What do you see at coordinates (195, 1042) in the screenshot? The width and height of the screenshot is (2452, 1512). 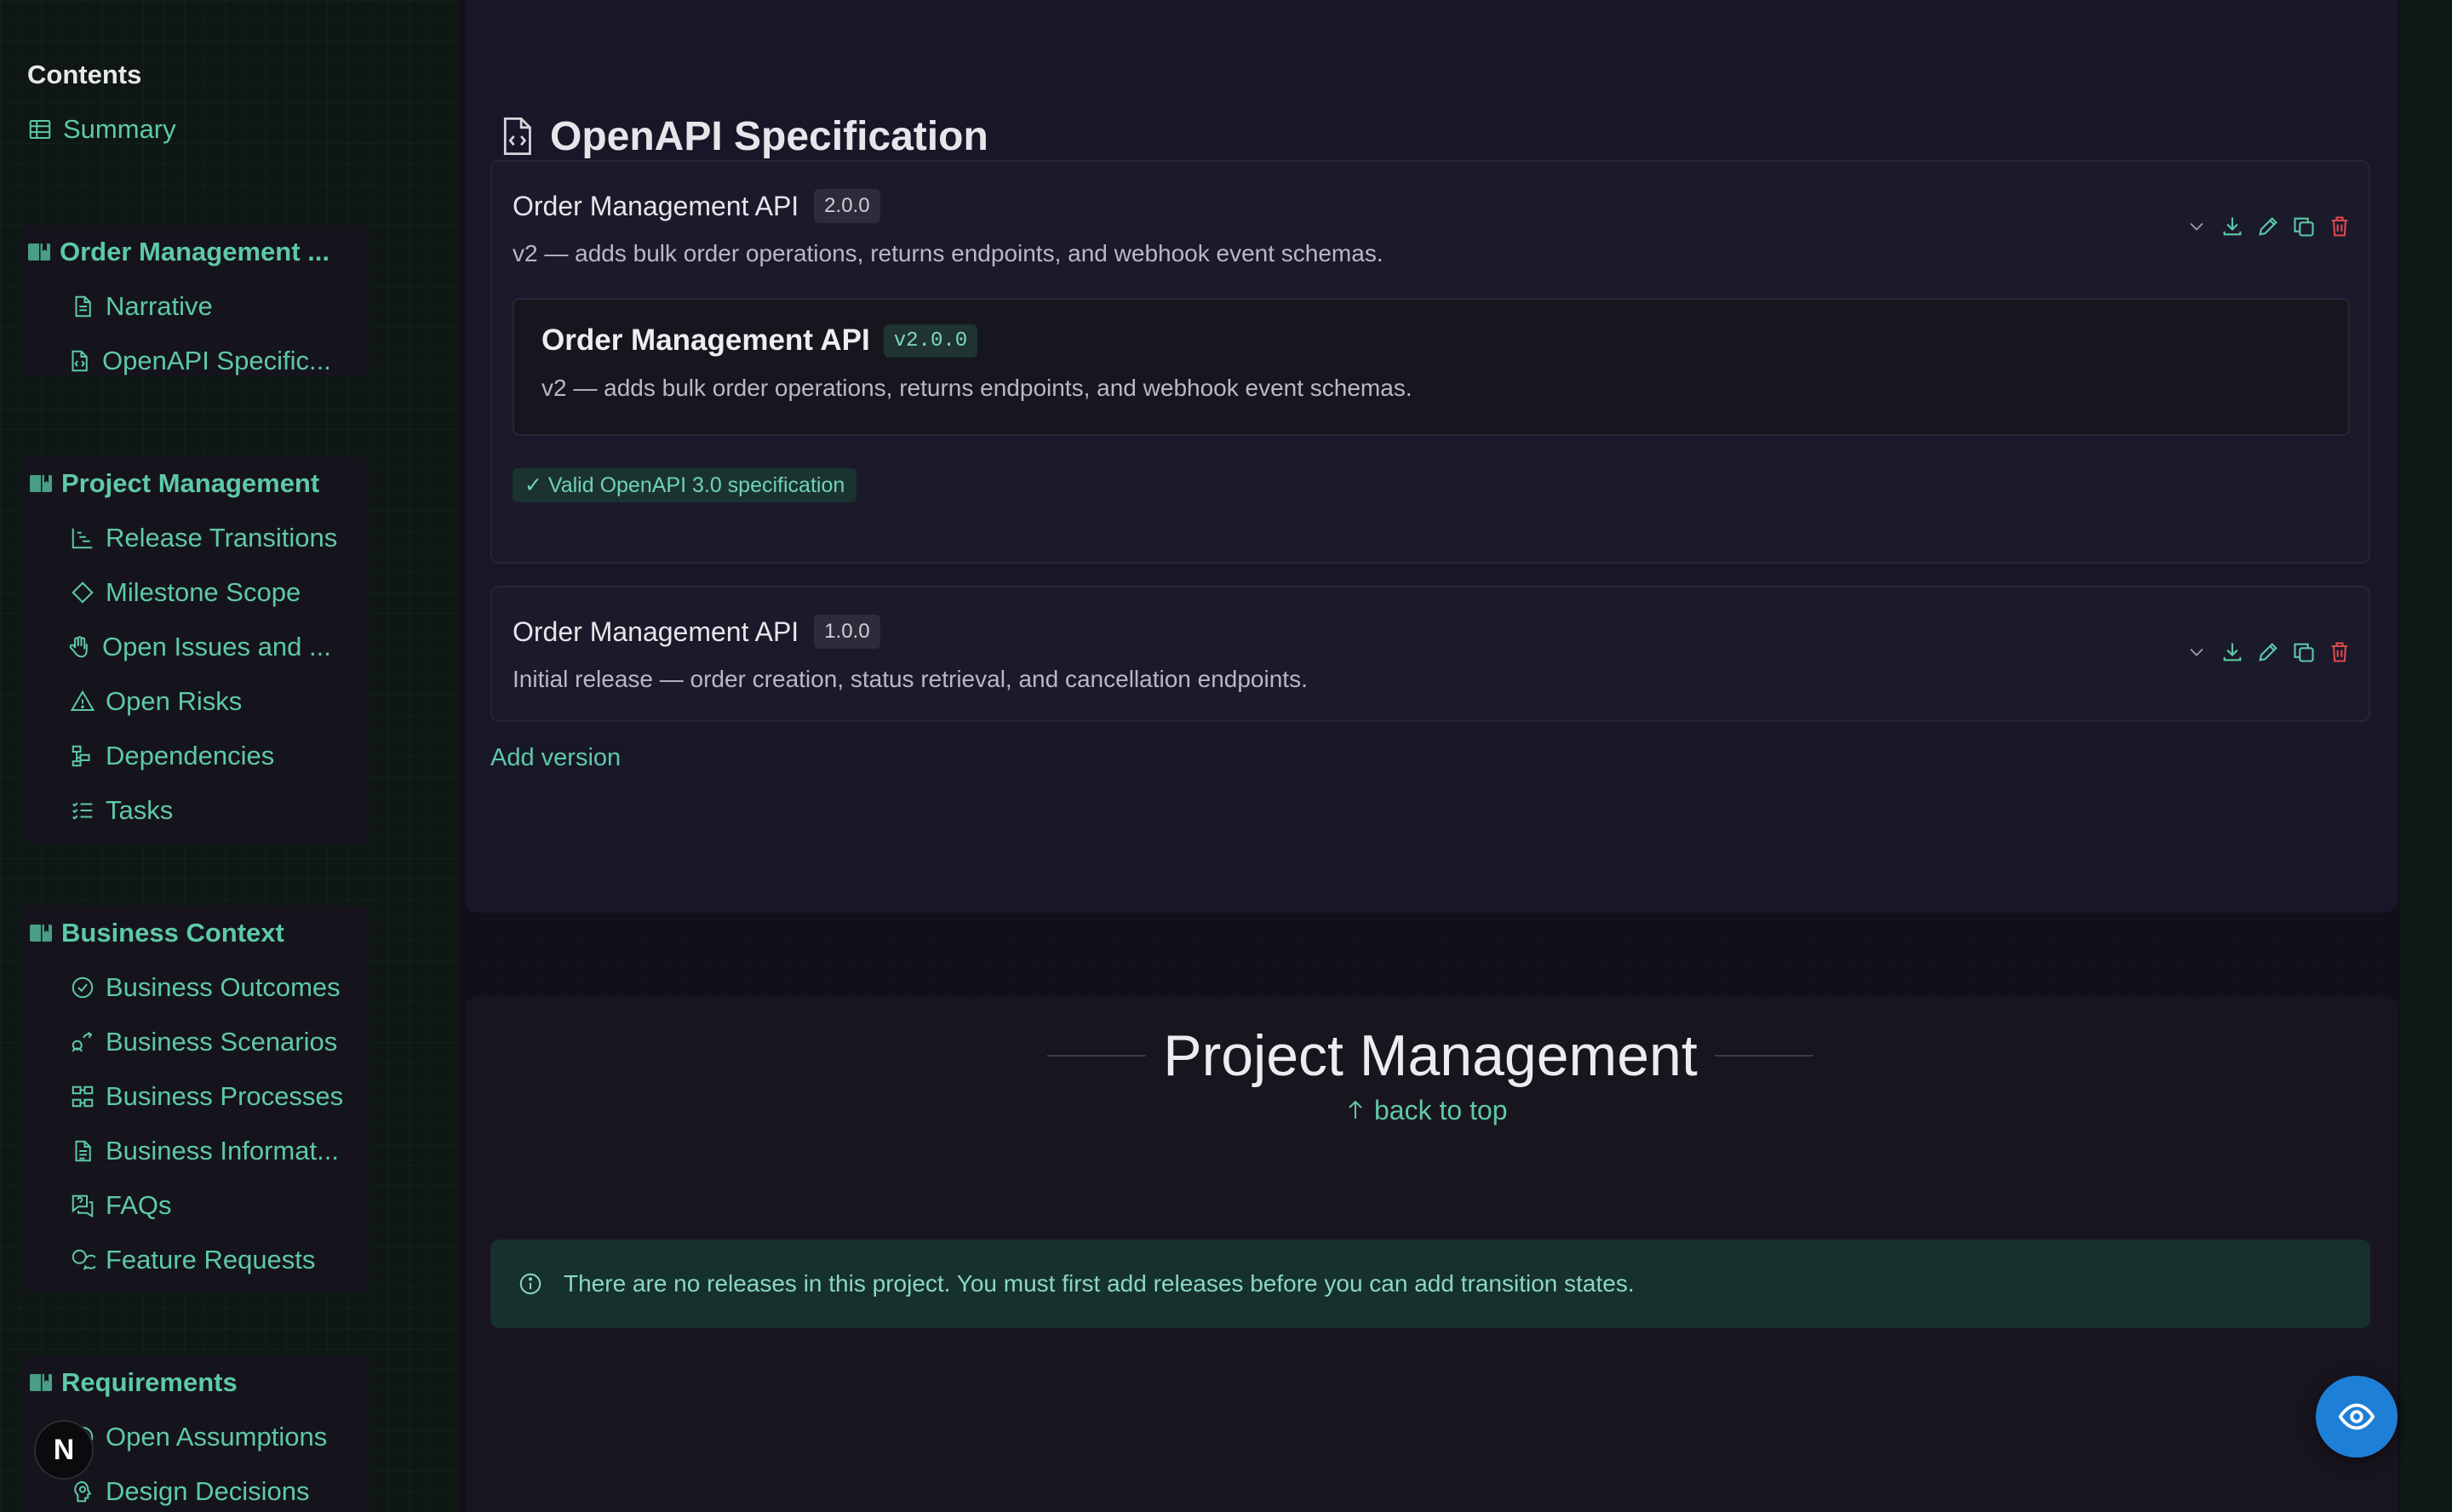 I see `sidebar-item-business-scenarios: Business Scenarios` at bounding box center [195, 1042].